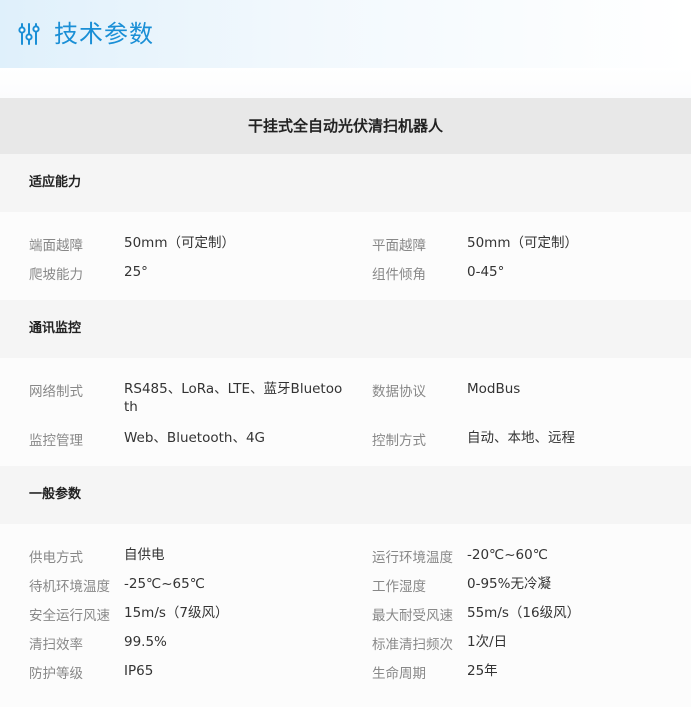 This screenshot has height=707, width=691. What do you see at coordinates (486, 272) in the screenshot?
I see `spec-value: 0-45°` at bounding box center [486, 272].